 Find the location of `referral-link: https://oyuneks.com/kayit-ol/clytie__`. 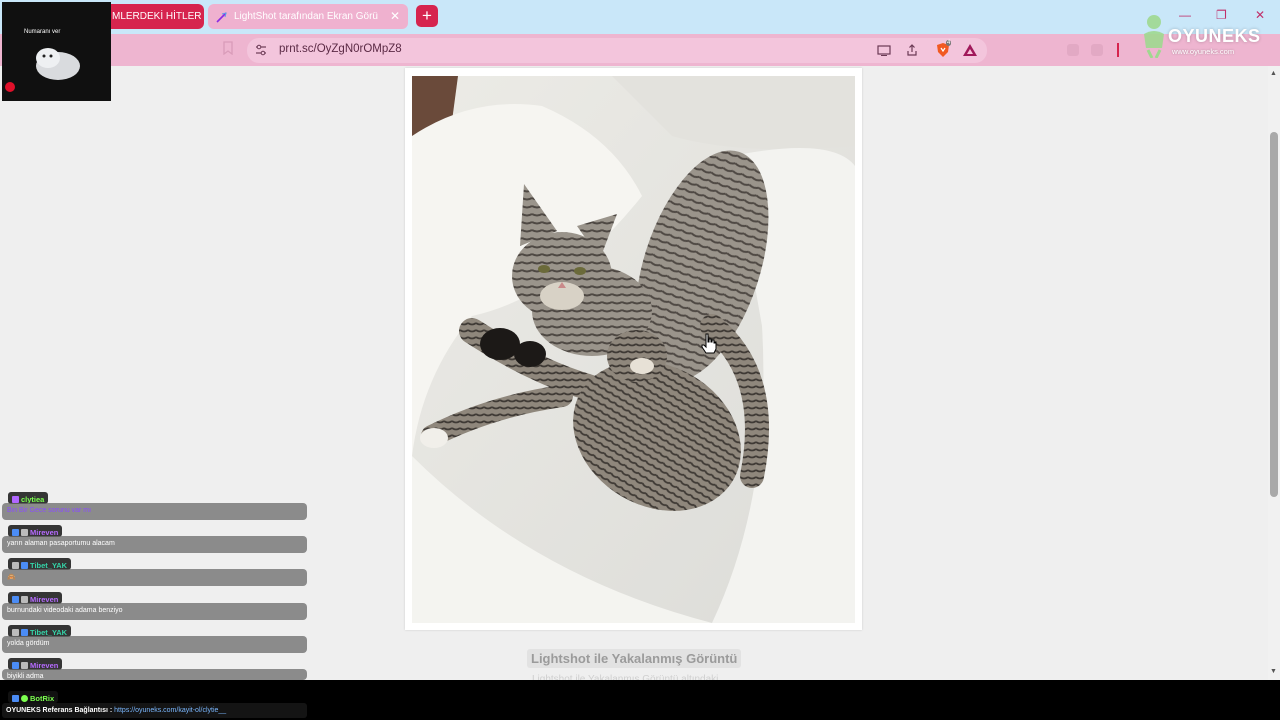

referral-link: https://oyuneks.com/kayit-ol/clytie__ is located at coordinates (170, 710).